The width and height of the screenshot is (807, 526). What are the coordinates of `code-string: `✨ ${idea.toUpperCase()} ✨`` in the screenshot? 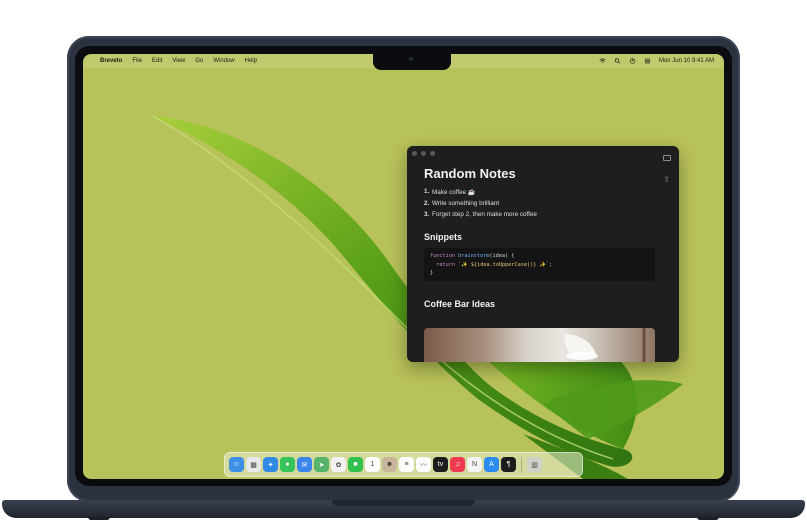 It's located at (504, 264).